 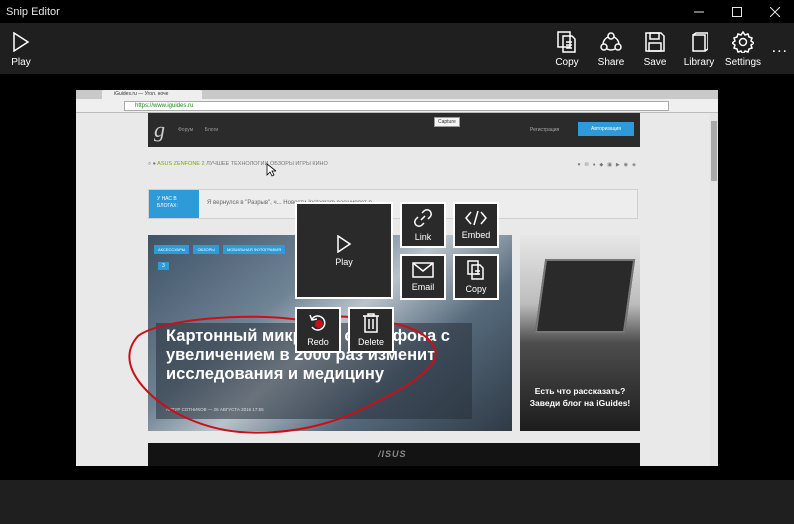 What do you see at coordinates (172, 249) in the screenshot?
I see `hero-tag: АКСЕССУАРЫ` at bounding box center [172, 249].